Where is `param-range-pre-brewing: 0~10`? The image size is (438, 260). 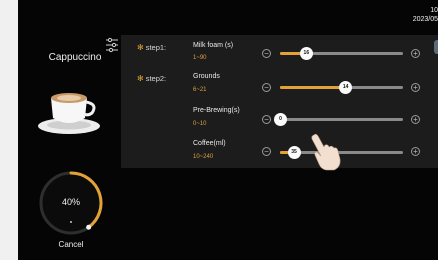
param-range-pre-brewing: 0~10 is located at coordinates (200, 124).